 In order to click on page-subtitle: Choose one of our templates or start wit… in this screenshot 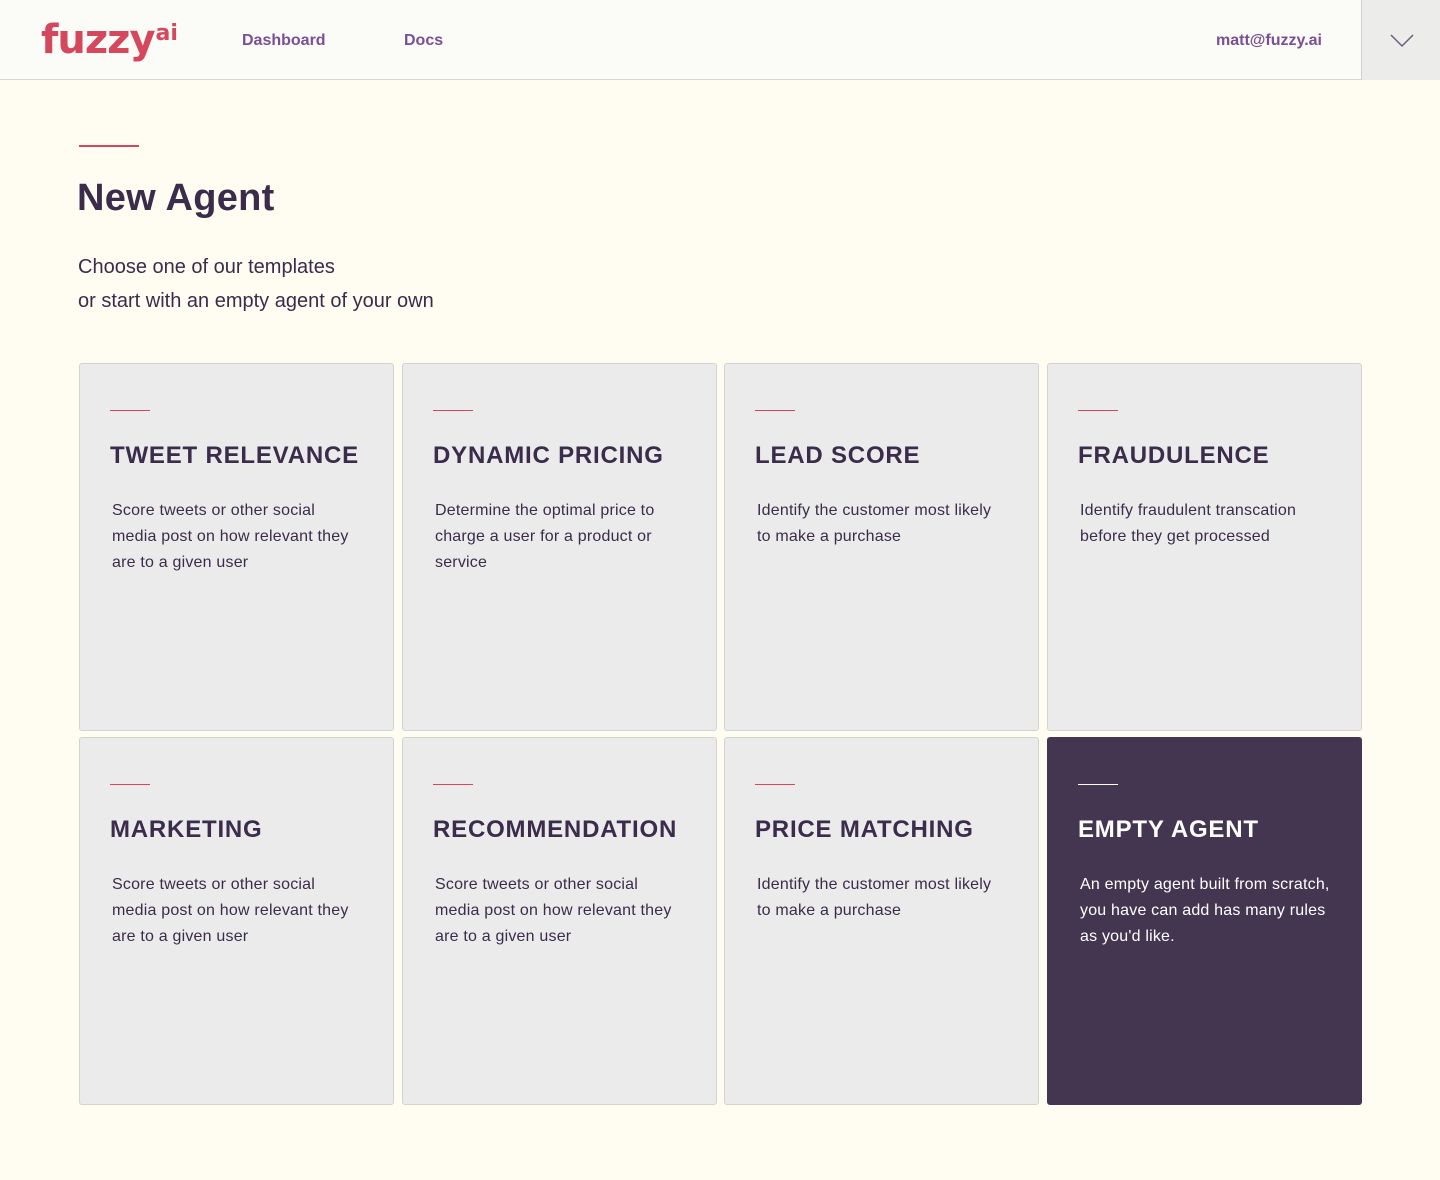, I will do `click(256, 284)`.